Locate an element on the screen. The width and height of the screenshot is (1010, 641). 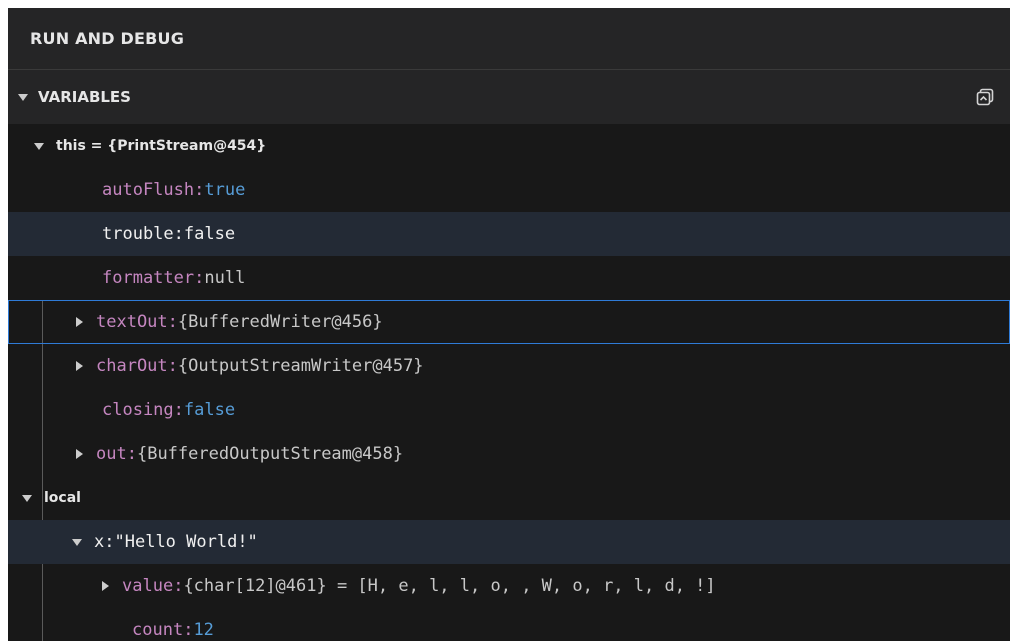
variable-row-highlighted: x: "Hello World!" is located at coordinates (509, 542).